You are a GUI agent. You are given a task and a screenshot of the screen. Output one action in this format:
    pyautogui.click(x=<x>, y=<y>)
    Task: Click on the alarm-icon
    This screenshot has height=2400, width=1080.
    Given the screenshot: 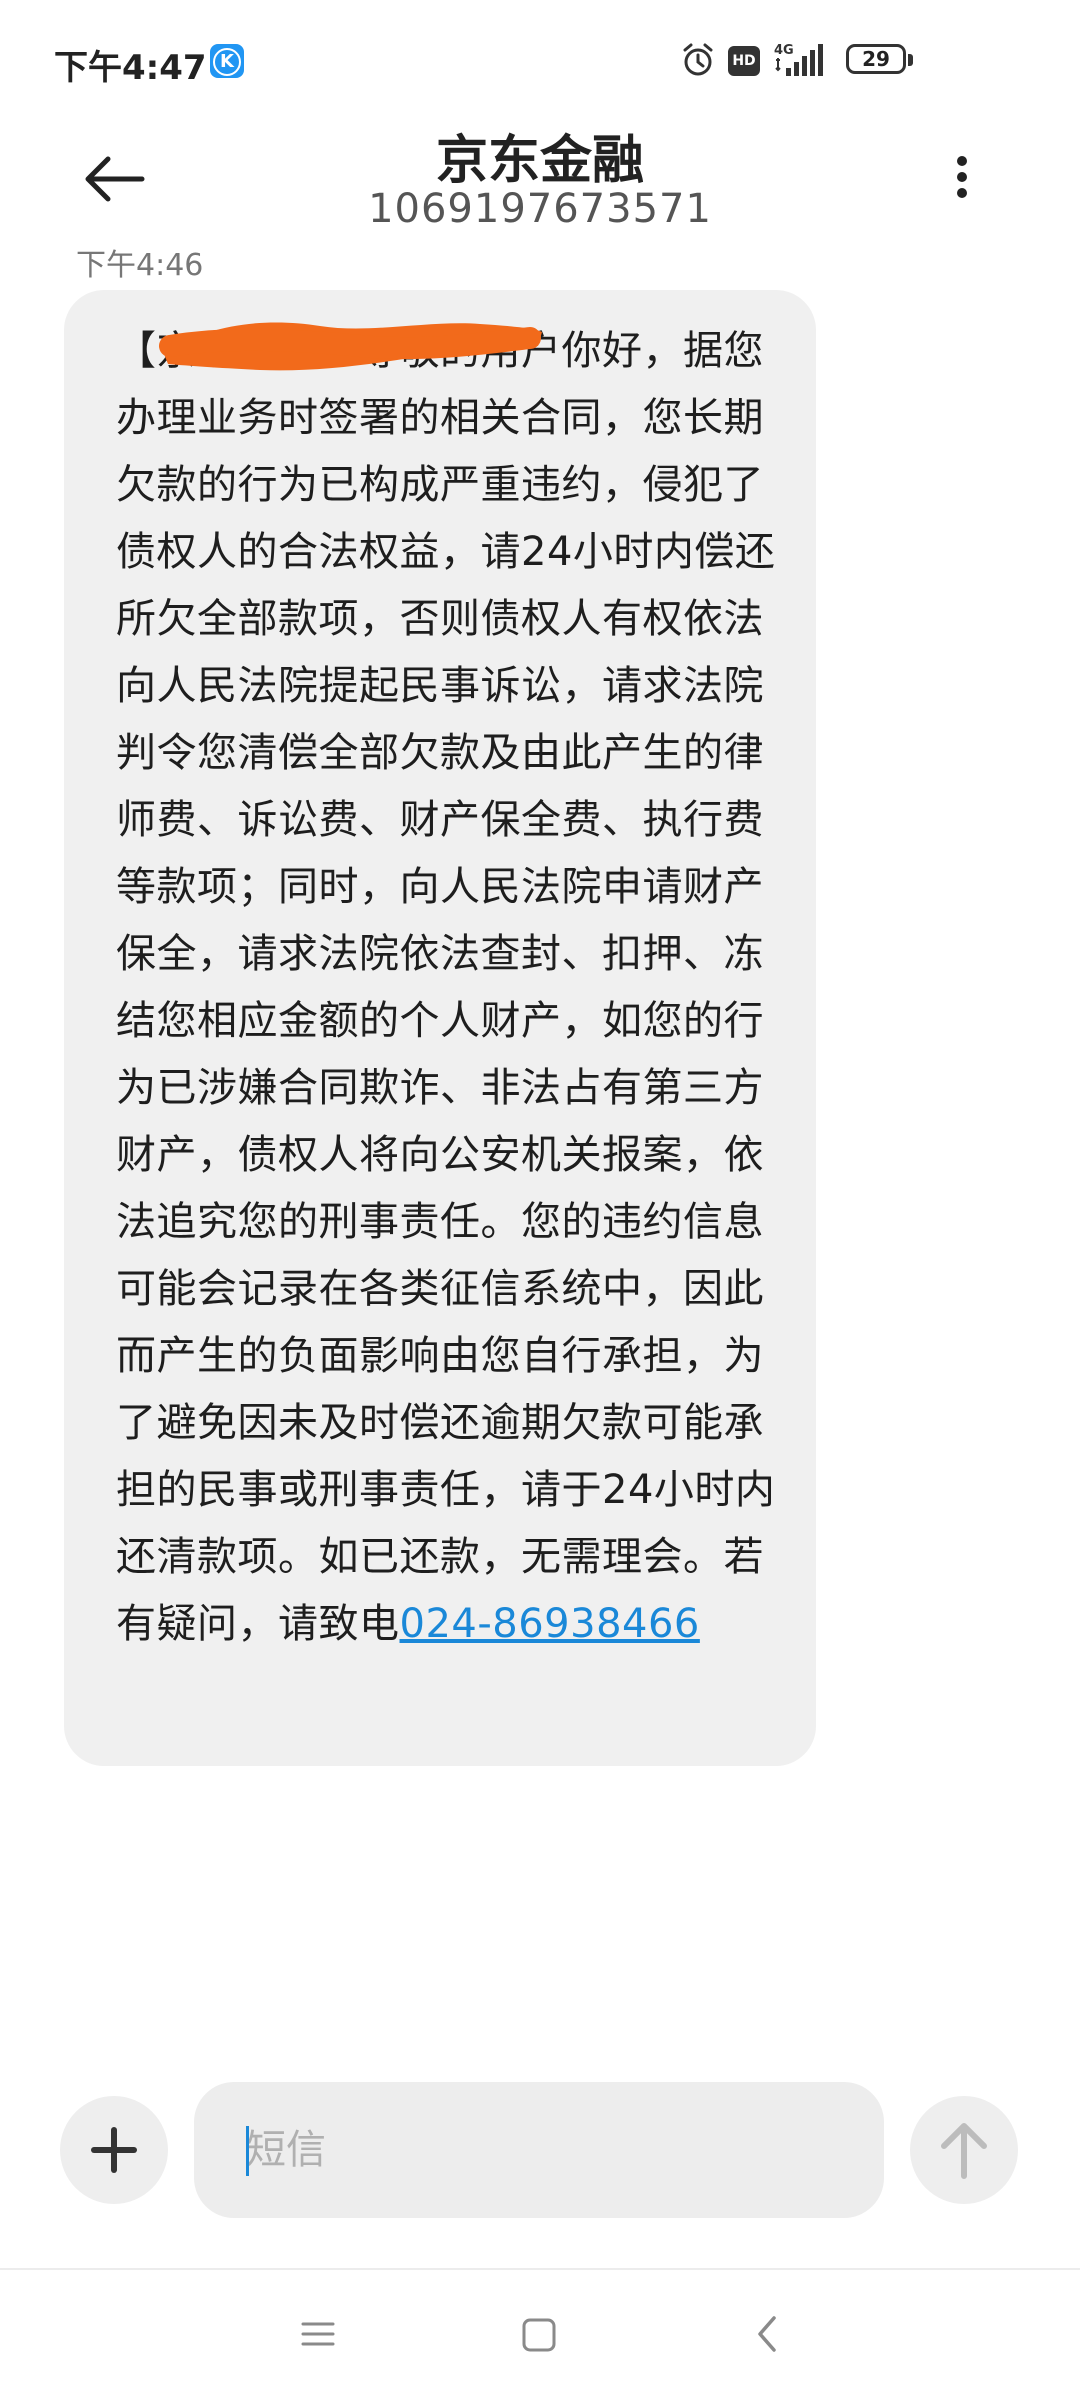 What is the action you would take?
    pyautogui.click(x=698, y=59)
    